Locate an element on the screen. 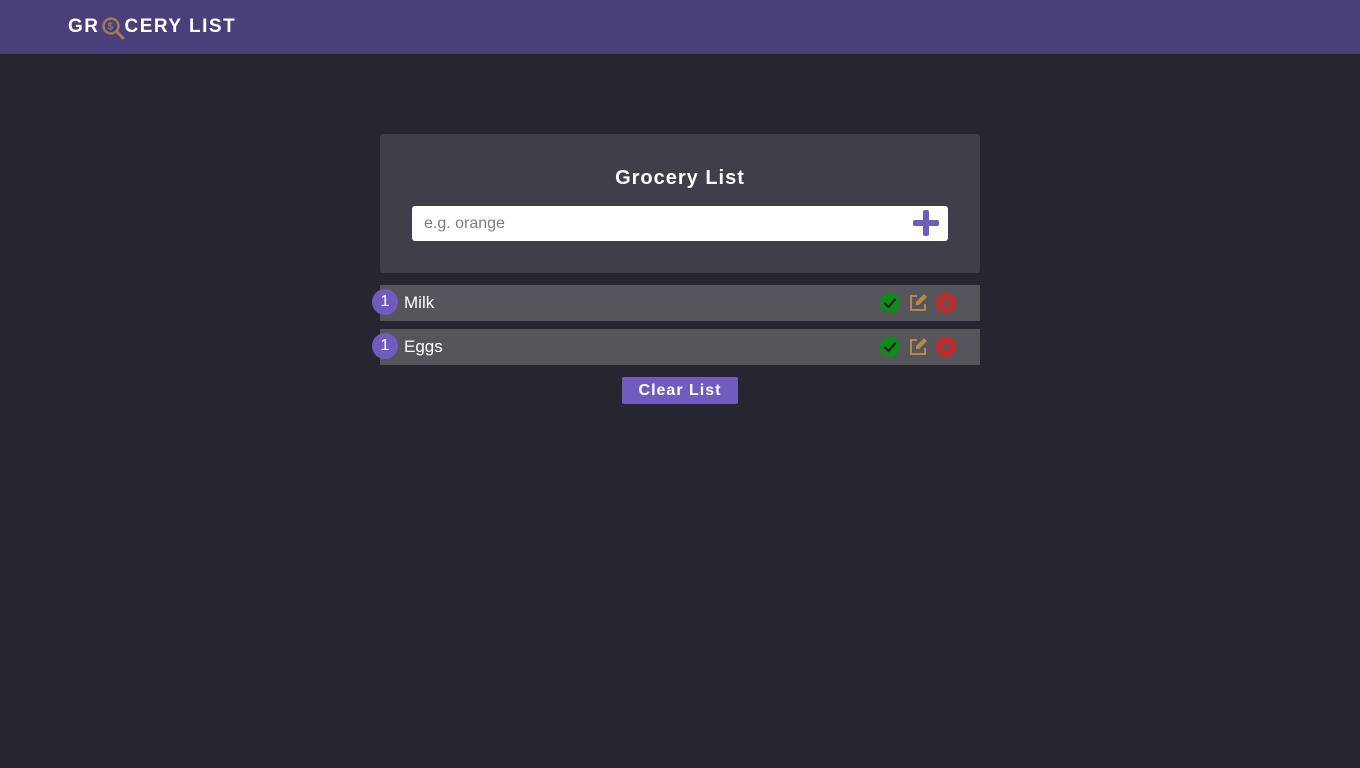 The image size is (1360, 768). plus-icon is located at coordinates (926, 223).